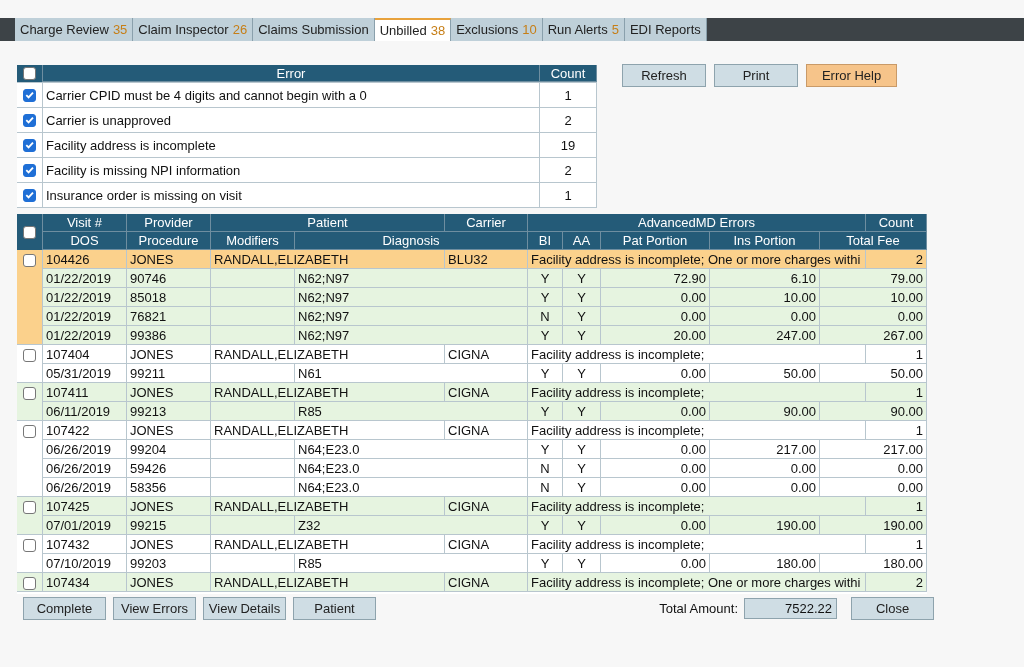  What do you see at coordinates (169, 468) in the screenshot?
I see `table-cell: 59426` at bounding box center [169, 468].